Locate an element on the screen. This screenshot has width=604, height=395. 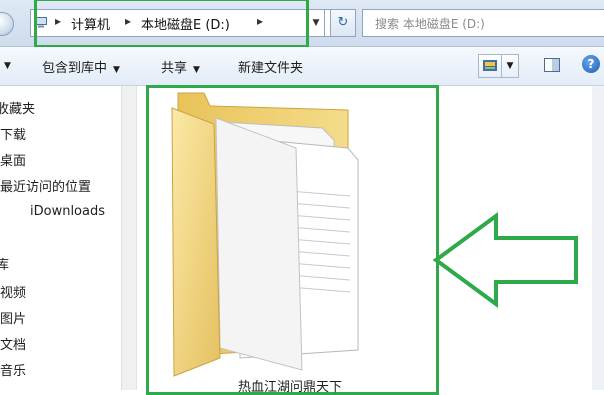
forward-button is located at coordinates (7, 24).